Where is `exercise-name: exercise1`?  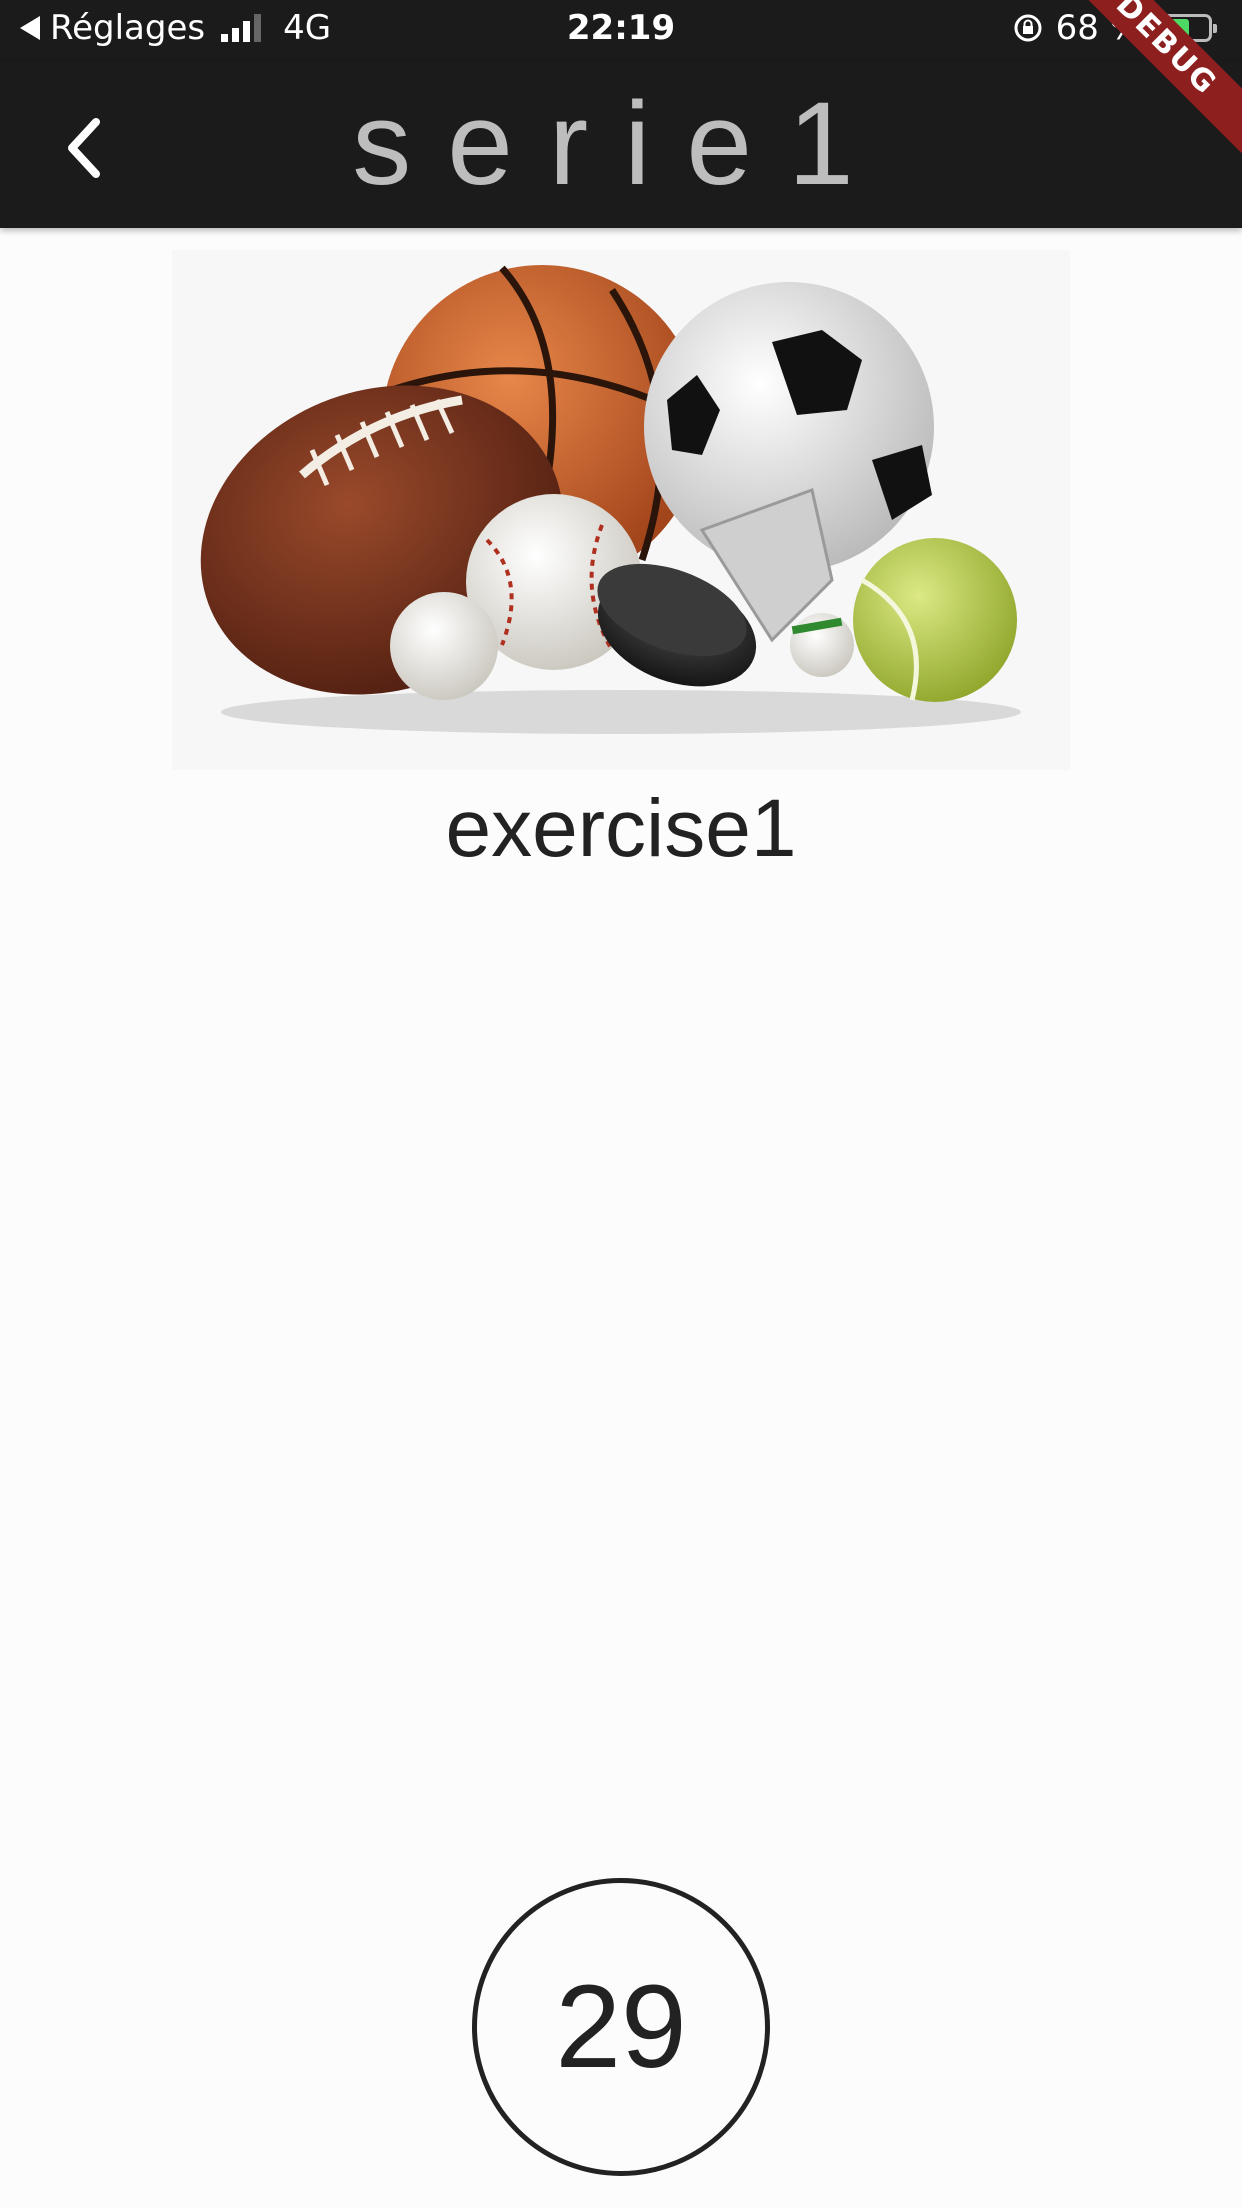 exercise-name: exercise1 is located at coordinates (621, 828).